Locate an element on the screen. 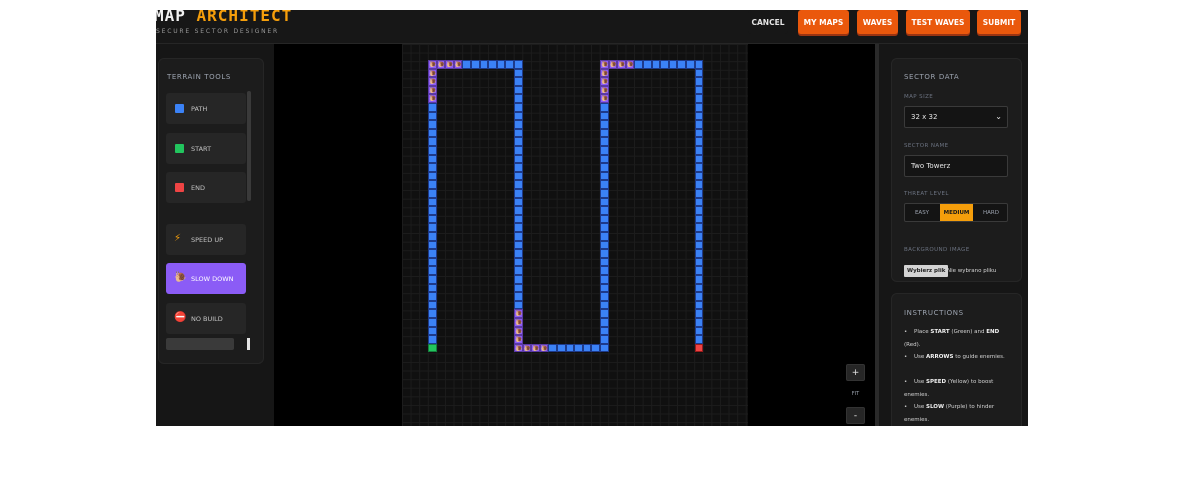 The image size is (1200, 482). start-tile is located at coordinates (432, 348).